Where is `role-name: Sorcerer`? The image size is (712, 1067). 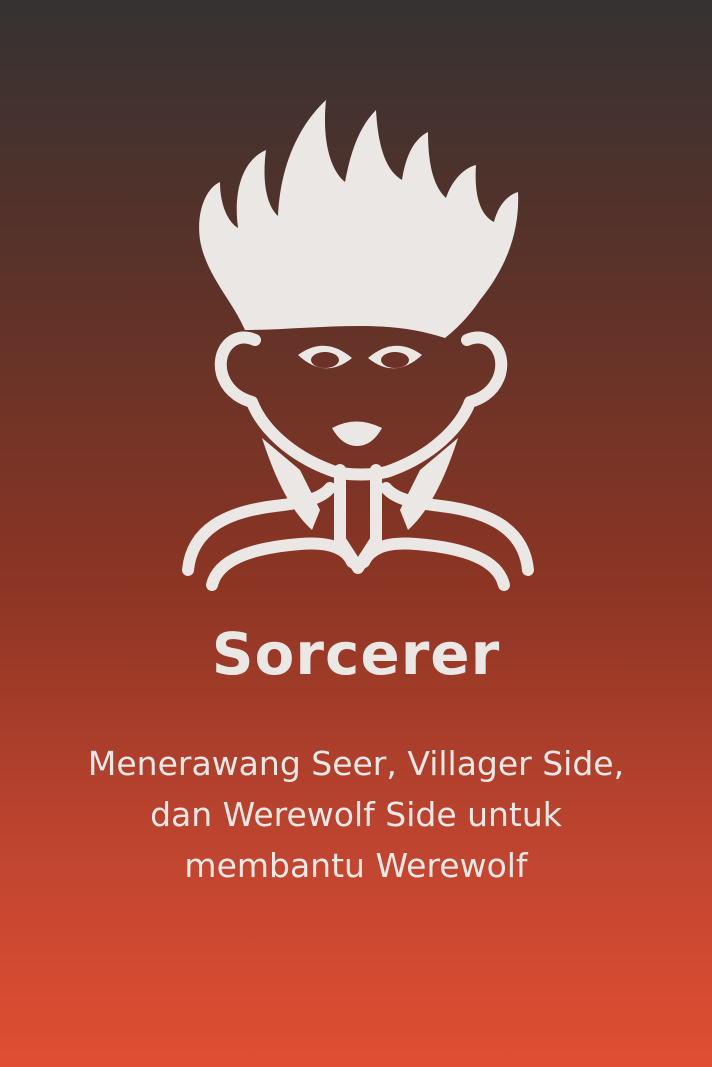 role-name: Sorcerer is located at coordinates (356, 654).